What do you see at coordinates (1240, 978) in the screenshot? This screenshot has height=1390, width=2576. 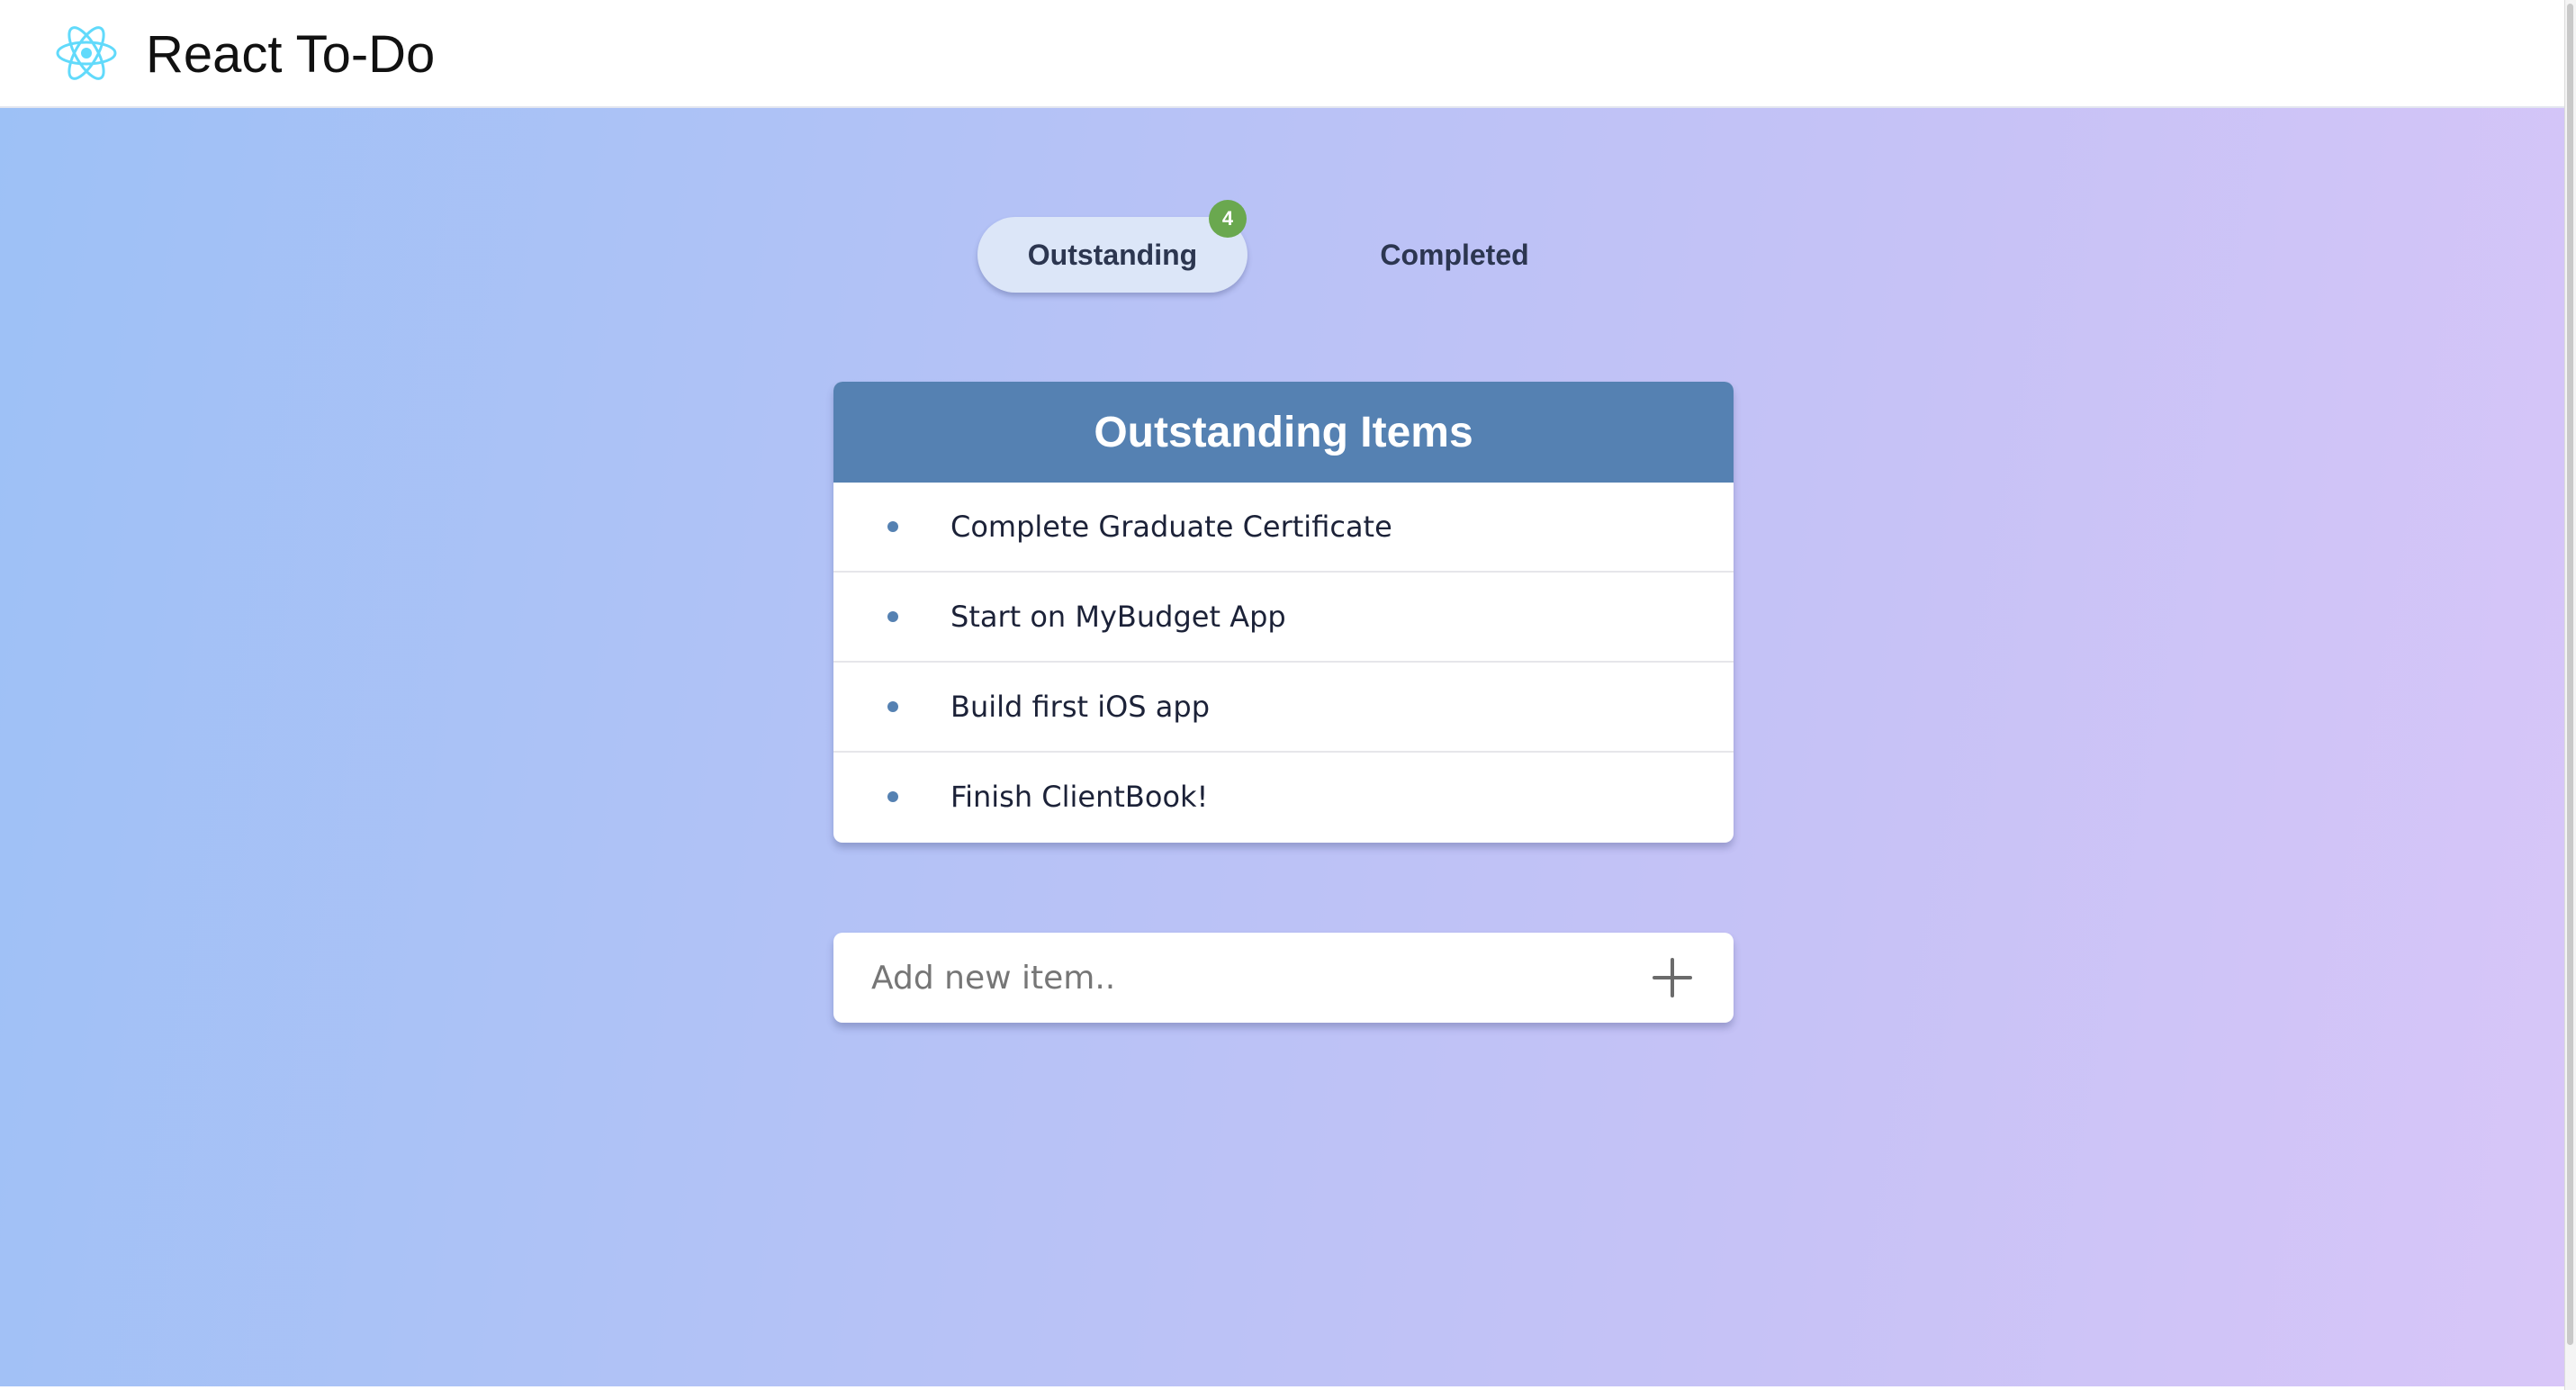 I see `add-item-input` at bounding box center [1240, 978].